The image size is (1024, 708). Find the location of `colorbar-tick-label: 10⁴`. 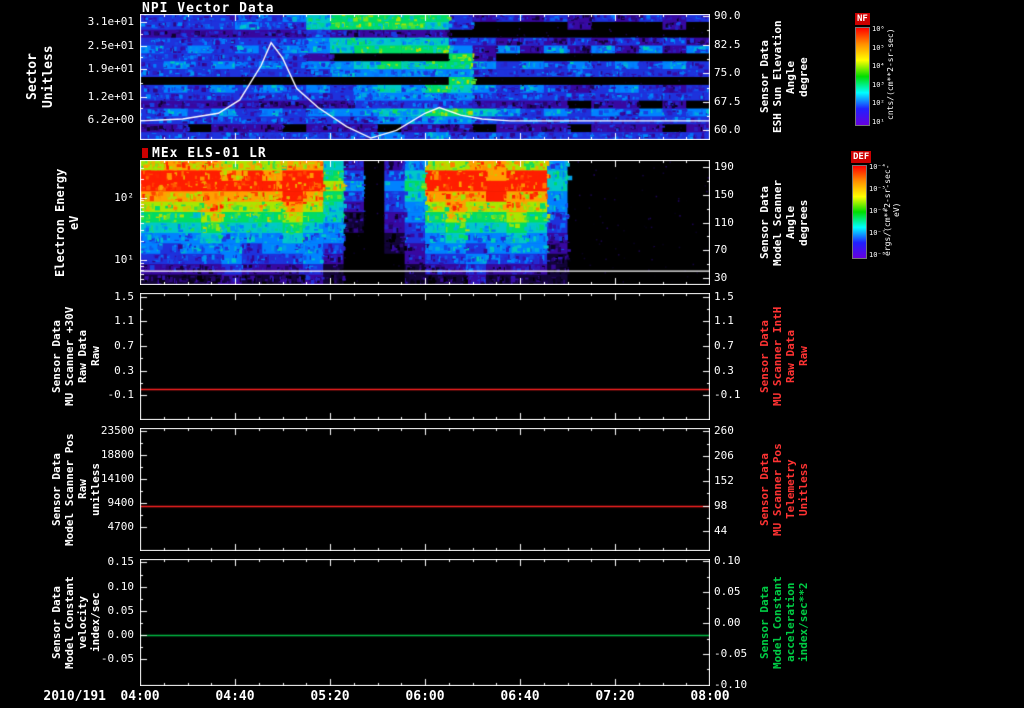

colorbar-tick-label: 10⁴ is located at coordinates (878, 66).